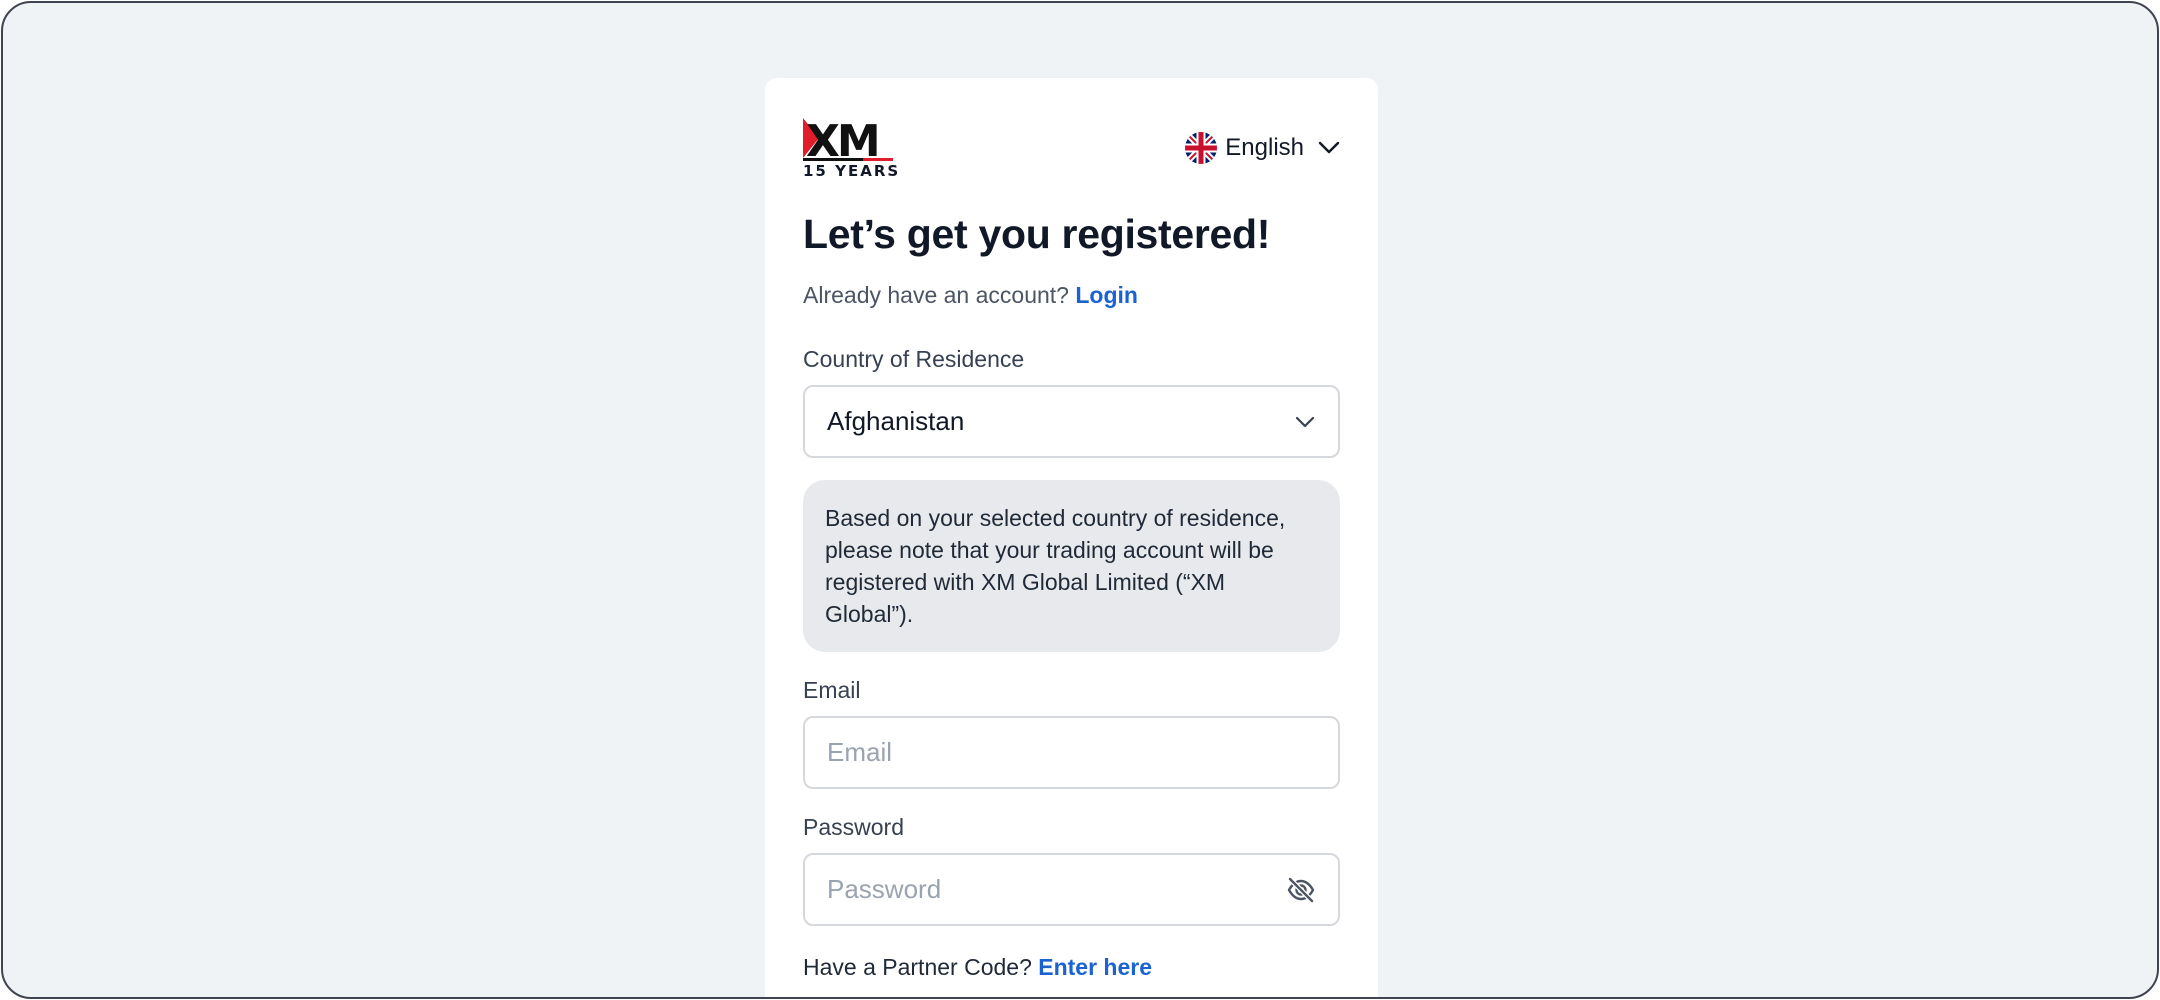 The height and width of the screenshot is (1000, 2160). Describe the element at coordinates (1201, 148) in the screenshot. I see `uk-flag-icon` at that location.